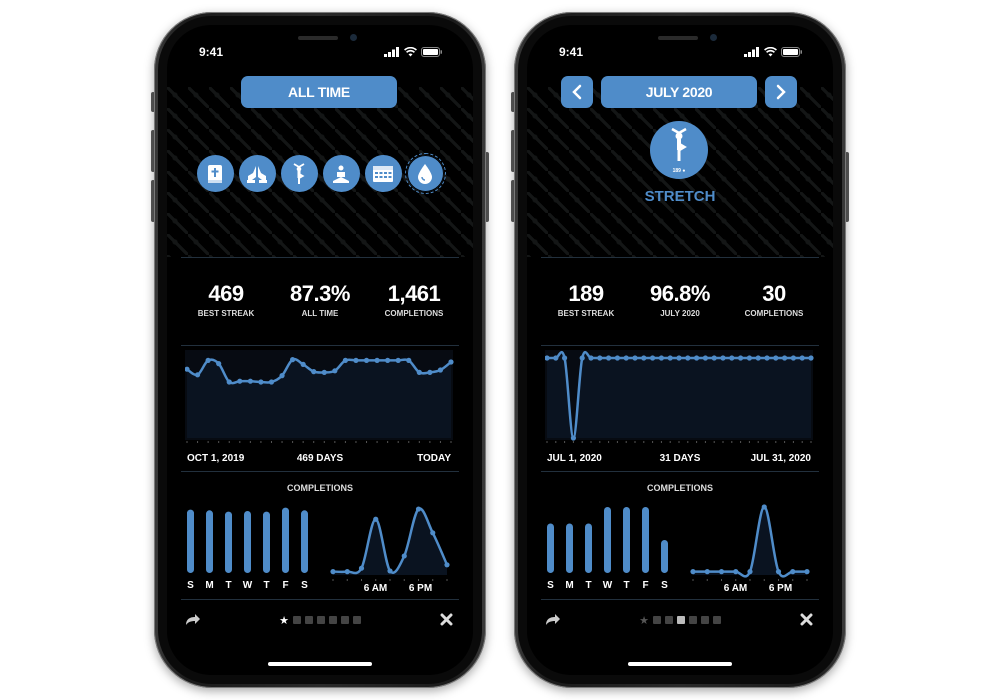 This screenshot has width=1000, height=700. What do you see at coordinates (319, 396) in the screenshot?
I see `trend-chart` at bounding box center [319, 396].